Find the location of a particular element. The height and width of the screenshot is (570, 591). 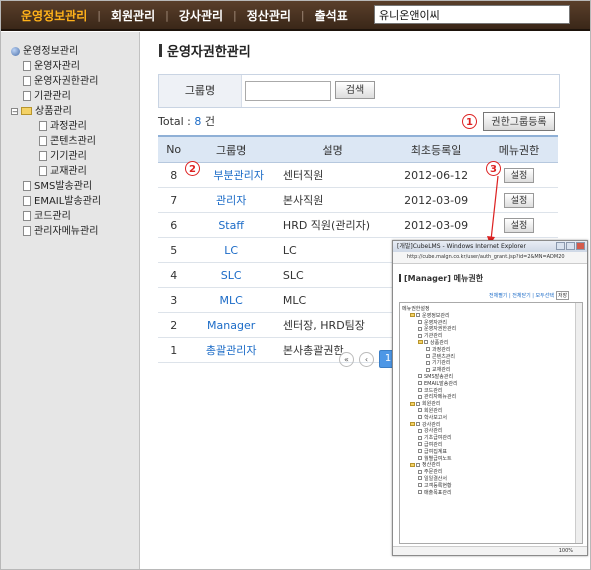

popup-tree-item: 교재관리 is located at coordinates (430, 370).